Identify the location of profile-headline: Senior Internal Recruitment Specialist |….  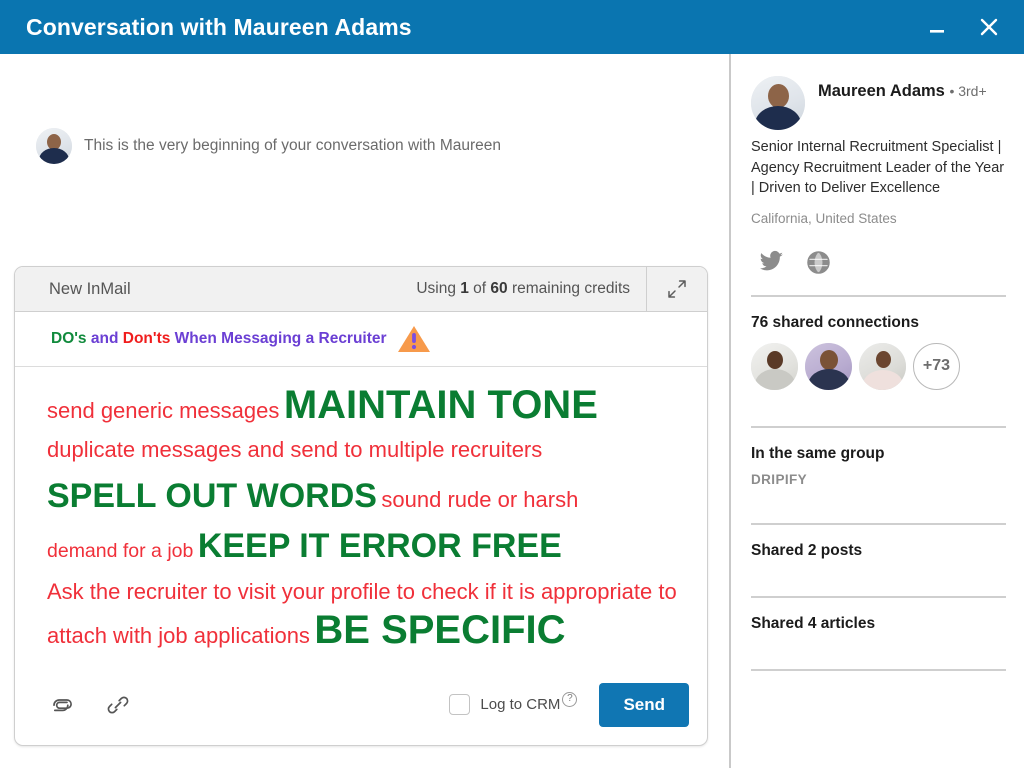
(878, 168).